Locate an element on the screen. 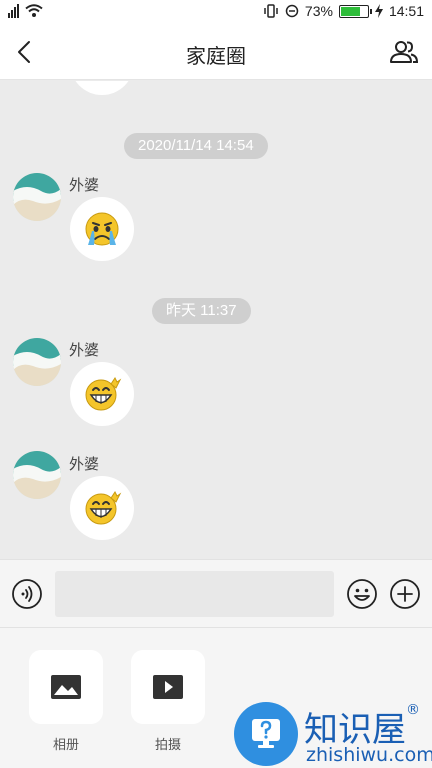 This screenshot has height=768, width=432. header: 家庭圈 is located at coordinates (216, 53).